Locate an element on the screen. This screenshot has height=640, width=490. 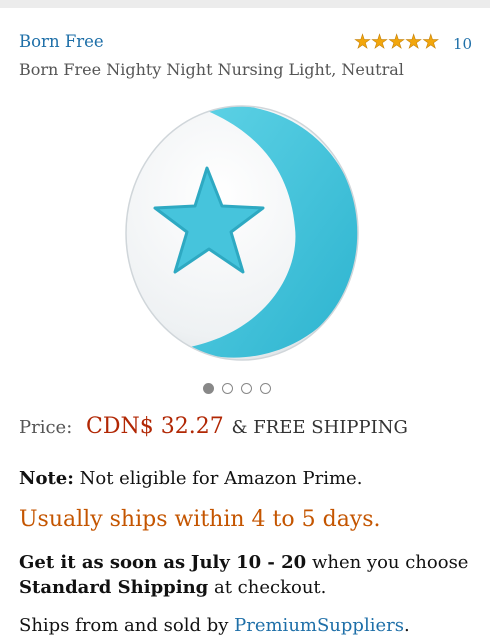
seller-info: Ships from and sold by PremiumSuppliers. is located at coordinates (214, 625).